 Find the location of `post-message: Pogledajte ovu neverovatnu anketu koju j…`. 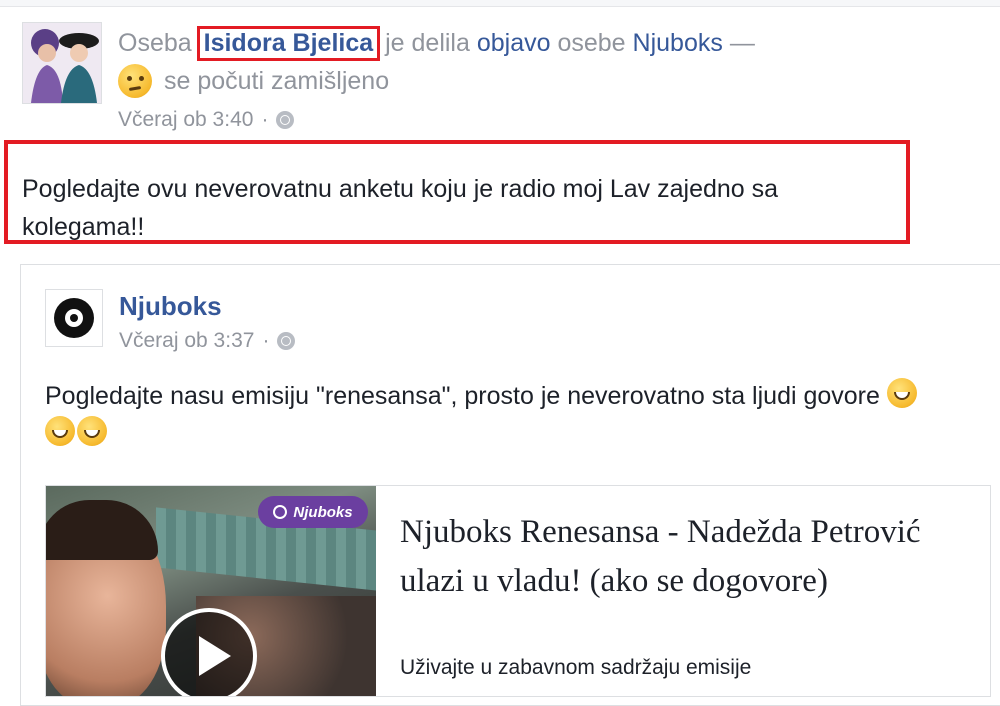

post-message: Pogledajte ovu neverovatnu anketu koju j… is located at coordinates (457, 192).